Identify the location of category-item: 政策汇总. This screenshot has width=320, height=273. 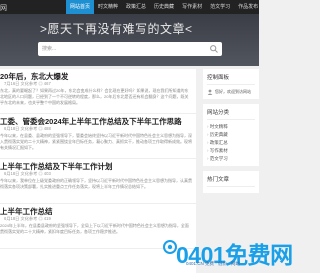
(231, 143).